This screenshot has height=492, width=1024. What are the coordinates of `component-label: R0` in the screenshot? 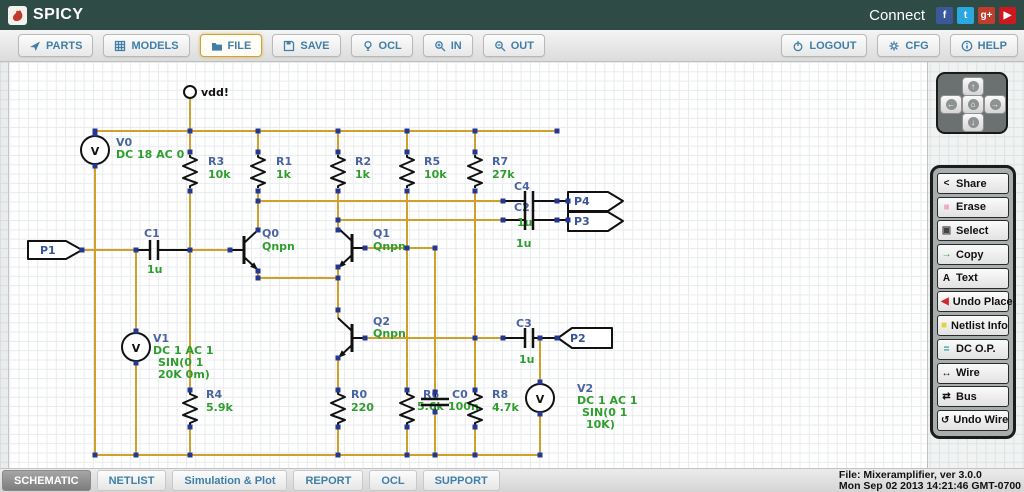 It's located at (359, 394).